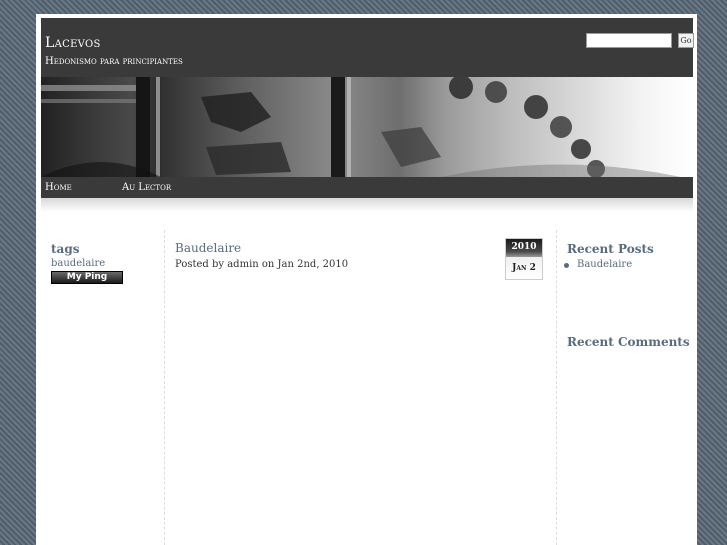 The image size is (727, 545). I want to click on recent-posts-heading: Recent Posts, so click(610, 249).